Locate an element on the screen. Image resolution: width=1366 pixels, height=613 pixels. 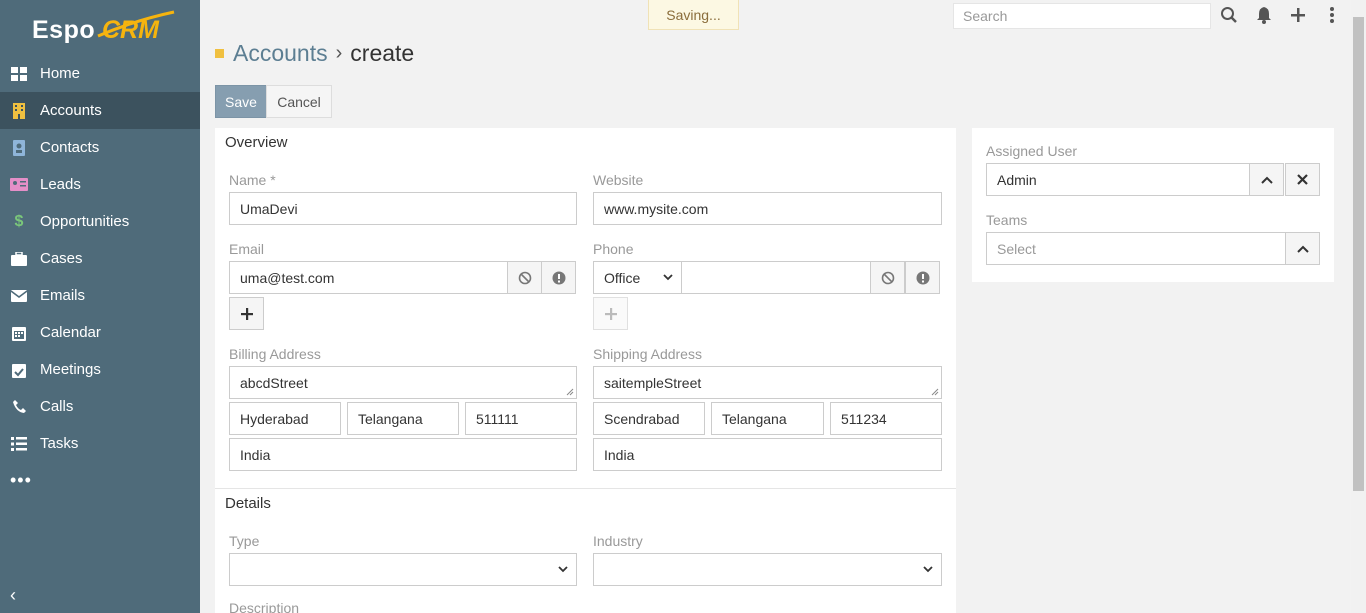
shipping-address-label: Shipping Address is located at coordinates (647, 354).